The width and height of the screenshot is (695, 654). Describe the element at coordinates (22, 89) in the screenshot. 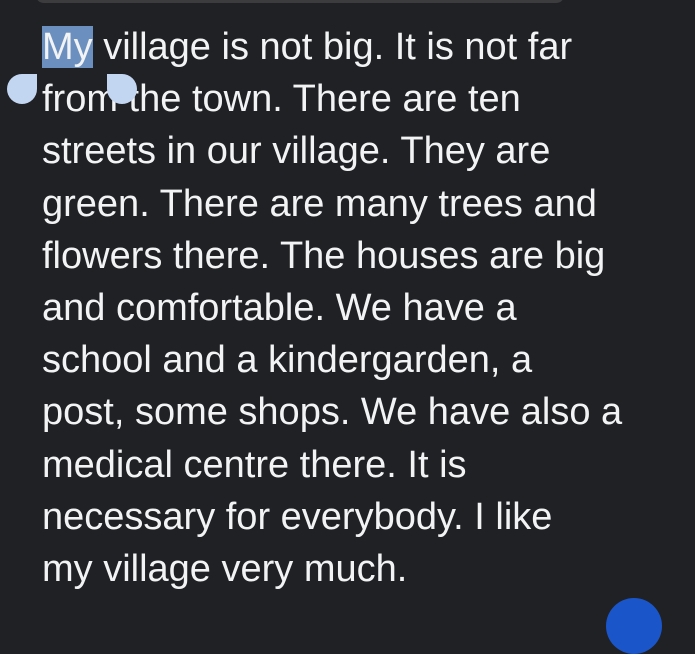

I see `selection-start-handle` at that location.